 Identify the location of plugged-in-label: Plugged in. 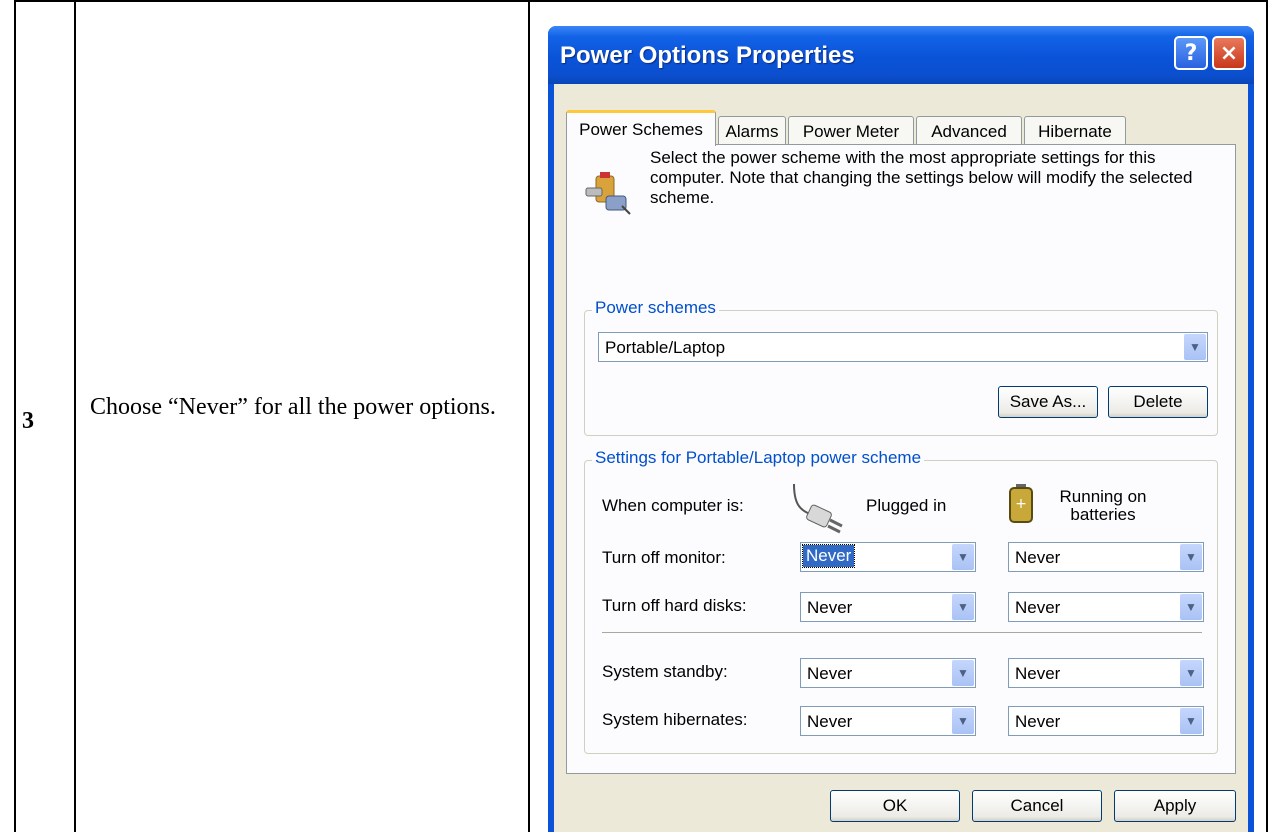
(906, 505).